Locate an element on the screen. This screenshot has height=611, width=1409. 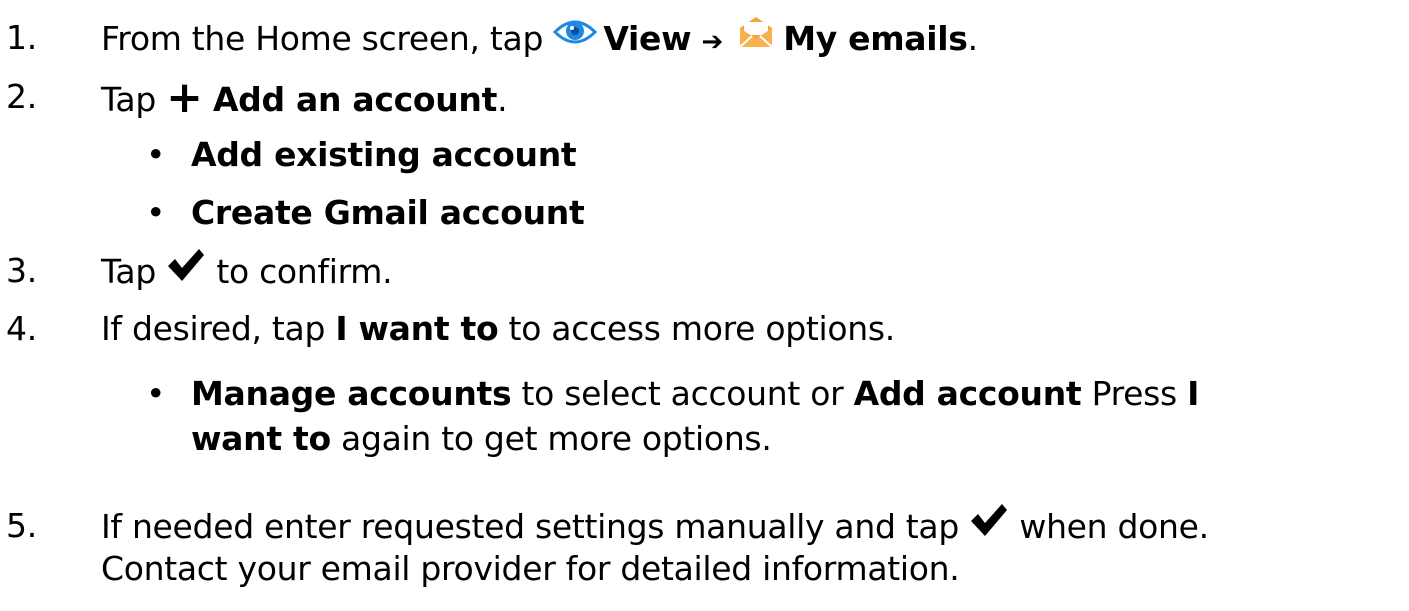
step-text: If desired, tap is located at coordinates (218, 328).